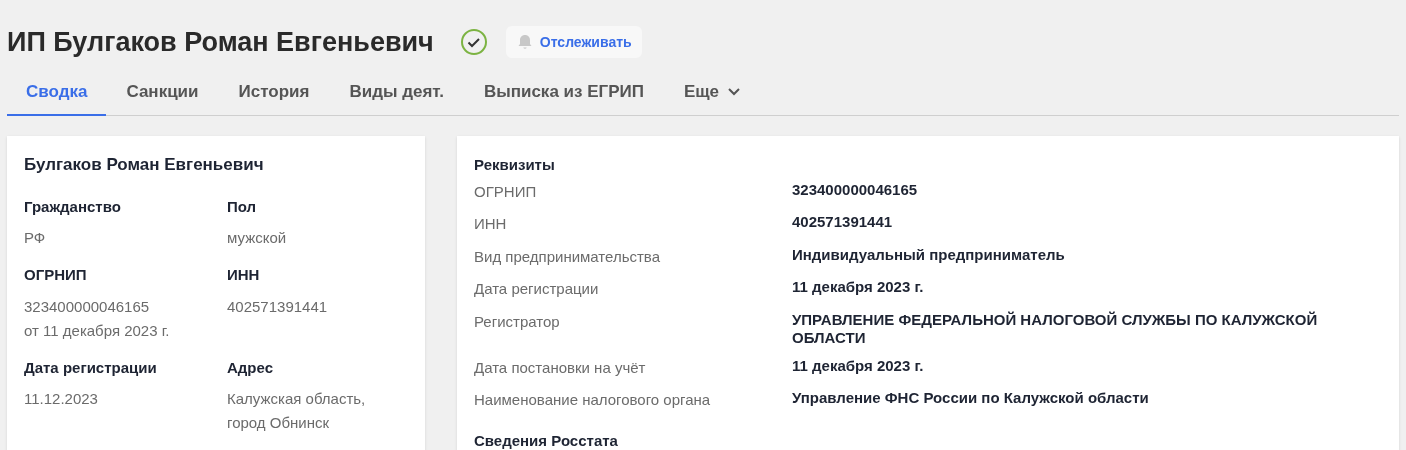  Describe the element at coordinates (567, 256) in the screenshot. I see `row-label: Вид предпринимательства` at that location.